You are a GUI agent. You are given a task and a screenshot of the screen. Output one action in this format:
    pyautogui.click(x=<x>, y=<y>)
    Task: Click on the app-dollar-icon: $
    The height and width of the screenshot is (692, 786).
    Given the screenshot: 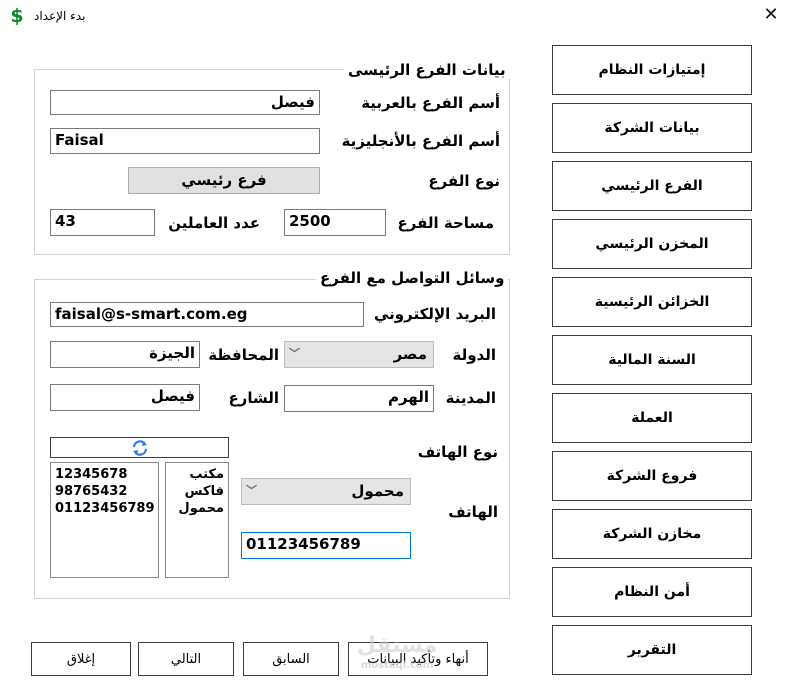 What is the action you would take?
    pyautogui.click(x=17, y=16)
    